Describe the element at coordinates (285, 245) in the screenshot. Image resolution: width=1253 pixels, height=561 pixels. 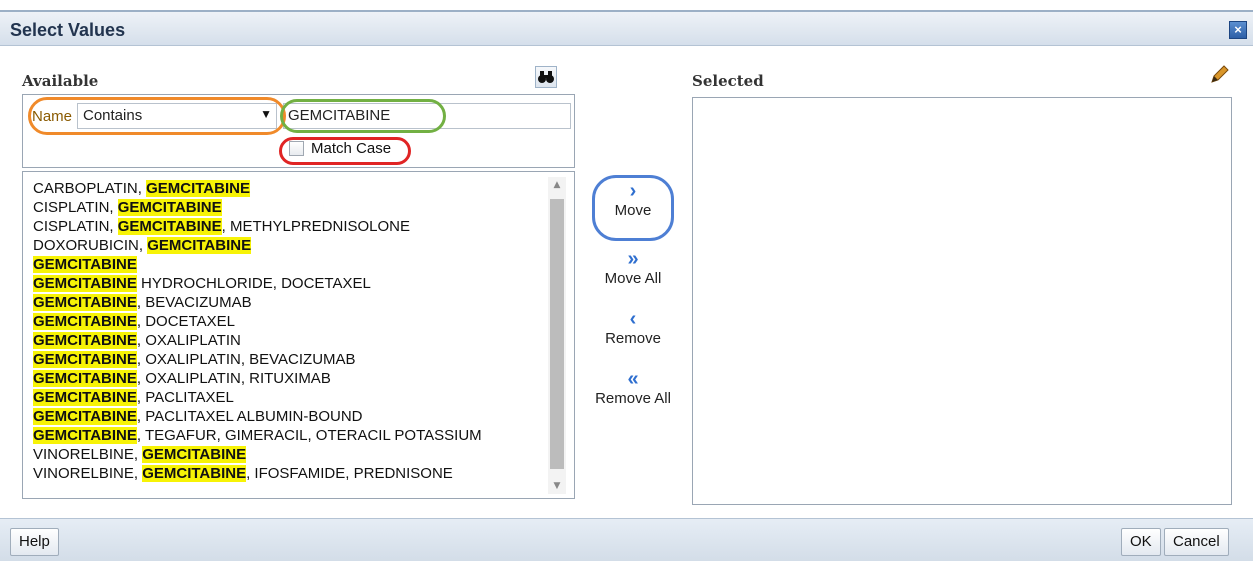
I see `list-item: DOXORUBICIN, GEMCITABINE` at that location.